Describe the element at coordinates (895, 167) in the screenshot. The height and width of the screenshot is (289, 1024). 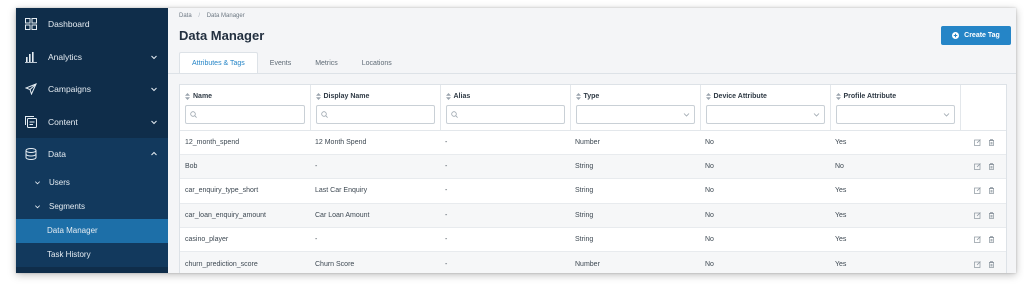
I see `cell-profile-attribute: No` at that location.